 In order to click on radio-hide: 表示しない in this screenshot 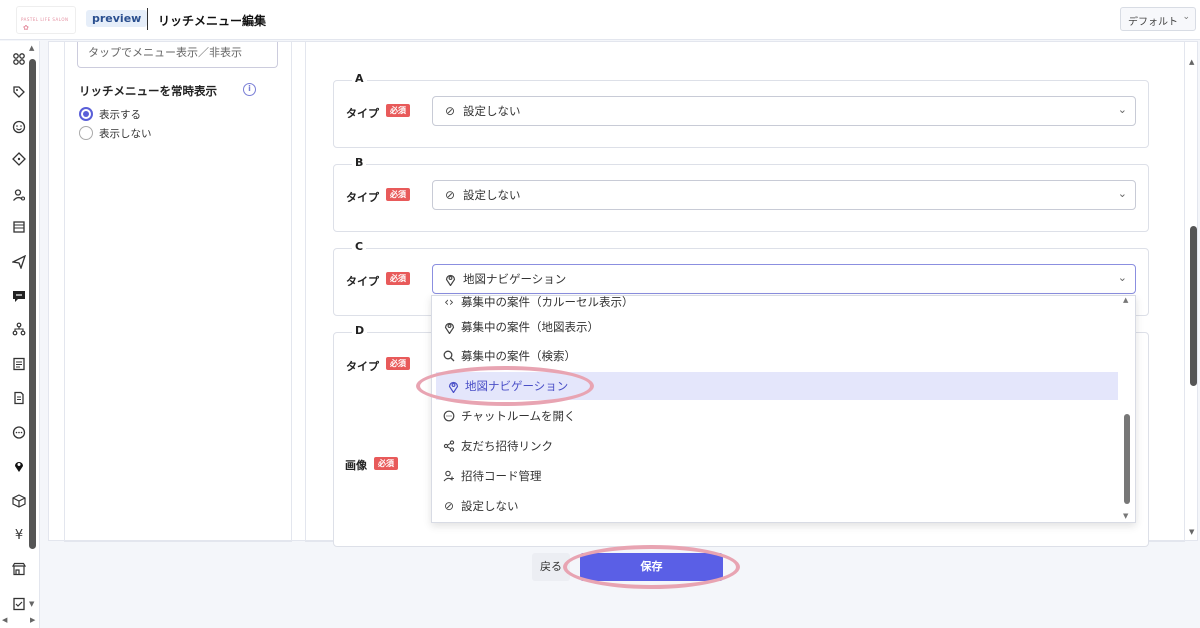, I will do `click(115, 133)`.